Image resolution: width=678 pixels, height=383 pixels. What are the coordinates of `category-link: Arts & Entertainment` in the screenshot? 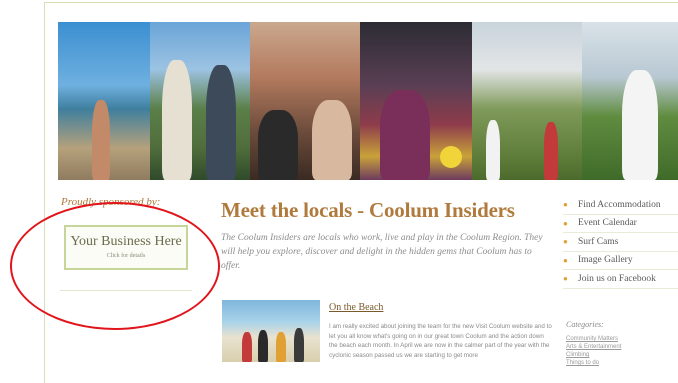 It's located at (593, 347).